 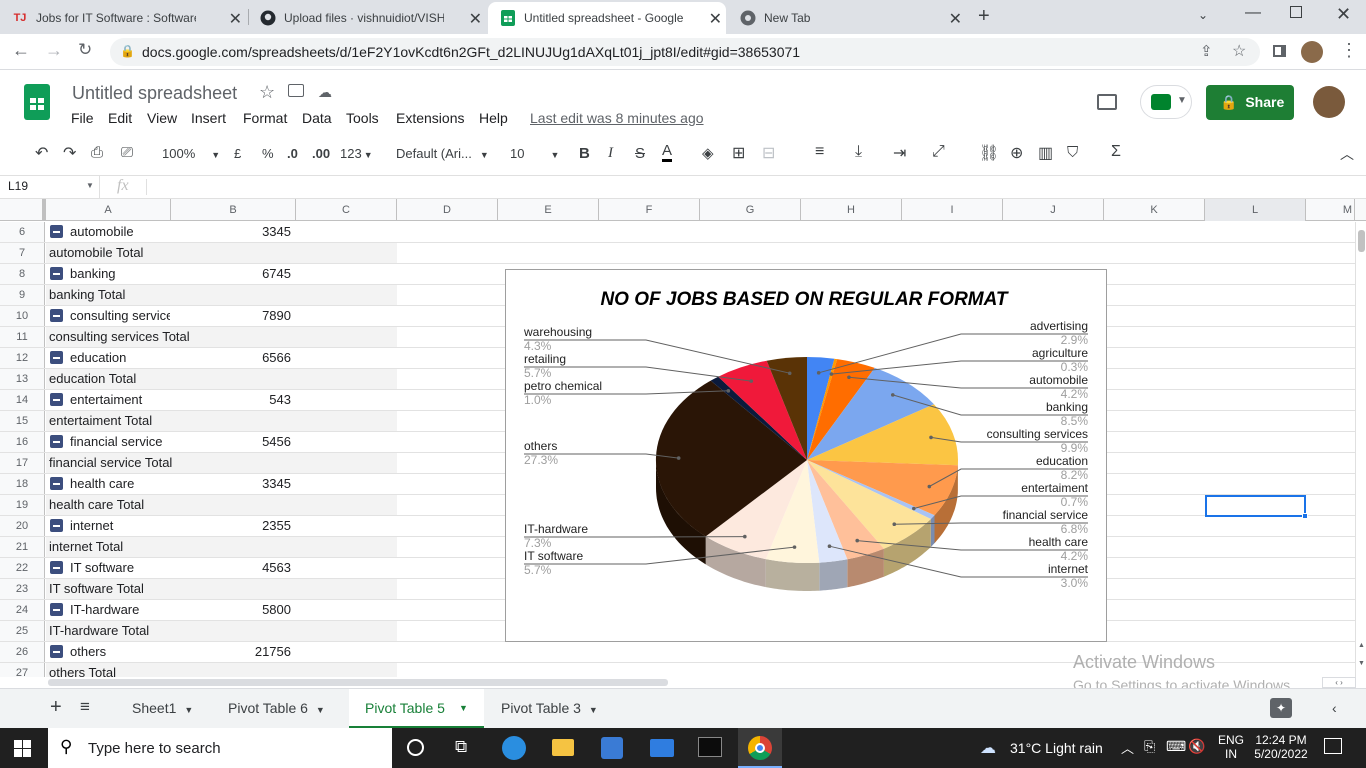 I want to click on share-page-icon: ⇪, so click(x=1206, y=51).